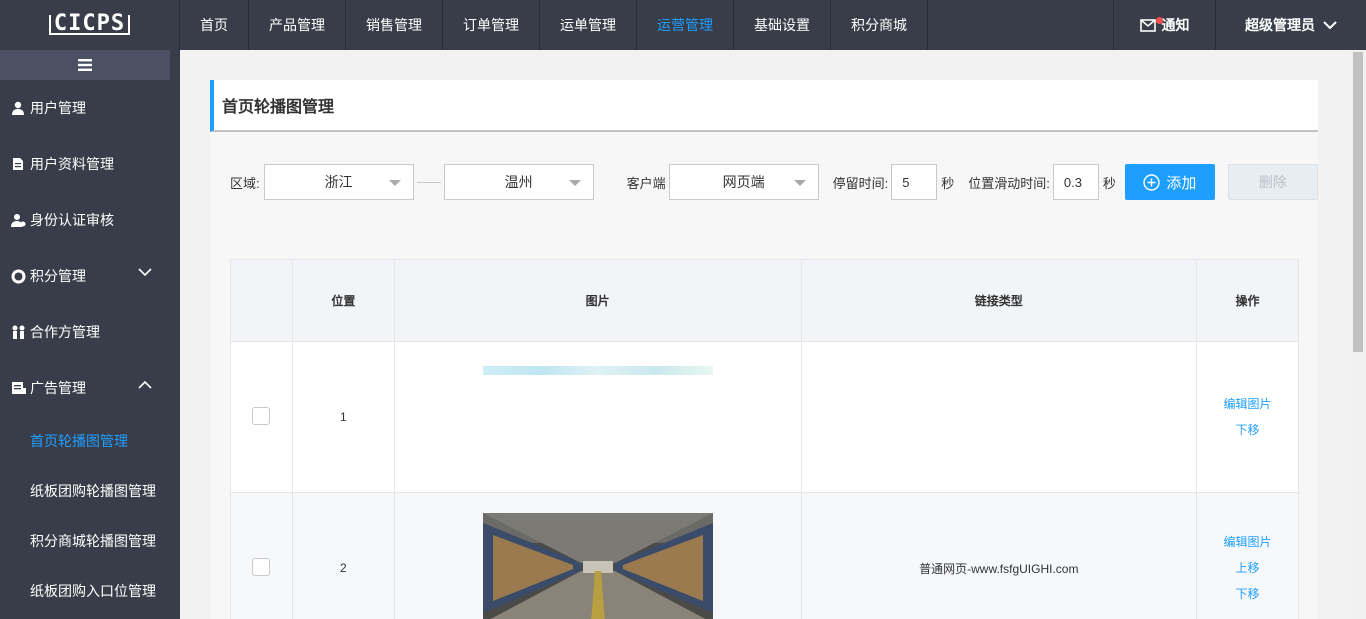 The height and width of the screenshot is (619, 1366). What do you see at coordinates (297, 25) in the screenshot?
I see `nav-item-products: 产品管理` at bounding box center [297, 25].